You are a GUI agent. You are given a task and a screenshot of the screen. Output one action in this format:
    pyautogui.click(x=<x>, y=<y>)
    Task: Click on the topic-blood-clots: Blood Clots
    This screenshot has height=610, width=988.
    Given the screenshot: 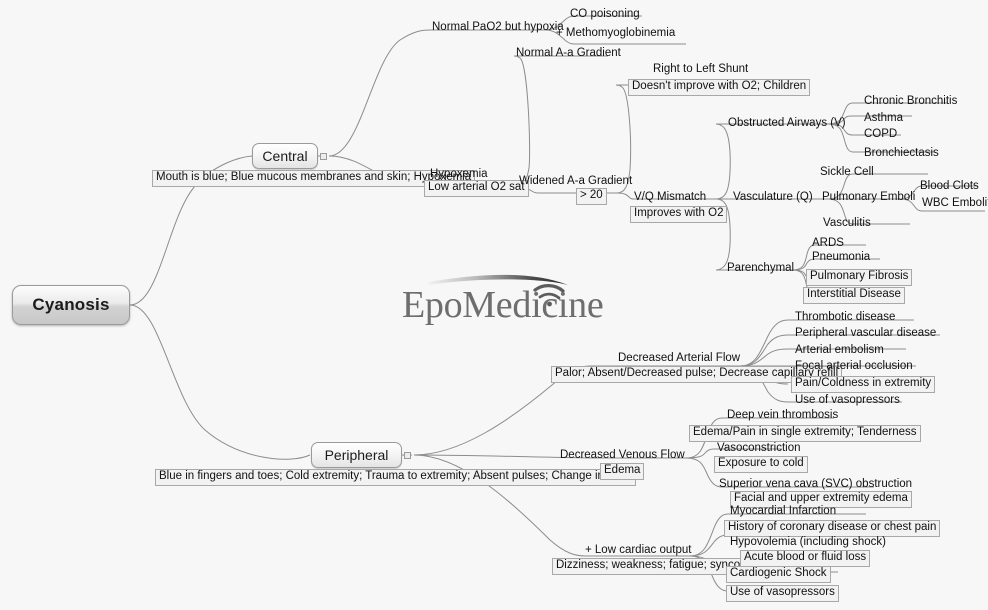 What is the action you would take?
    pyautogui.click(x=949, y=186)
    